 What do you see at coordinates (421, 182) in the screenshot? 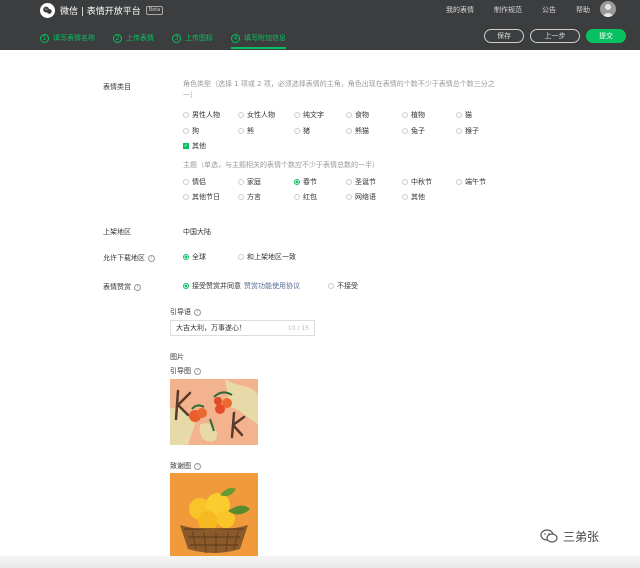
I see `option-label: 中秋节` at bounding box center [421, 182].